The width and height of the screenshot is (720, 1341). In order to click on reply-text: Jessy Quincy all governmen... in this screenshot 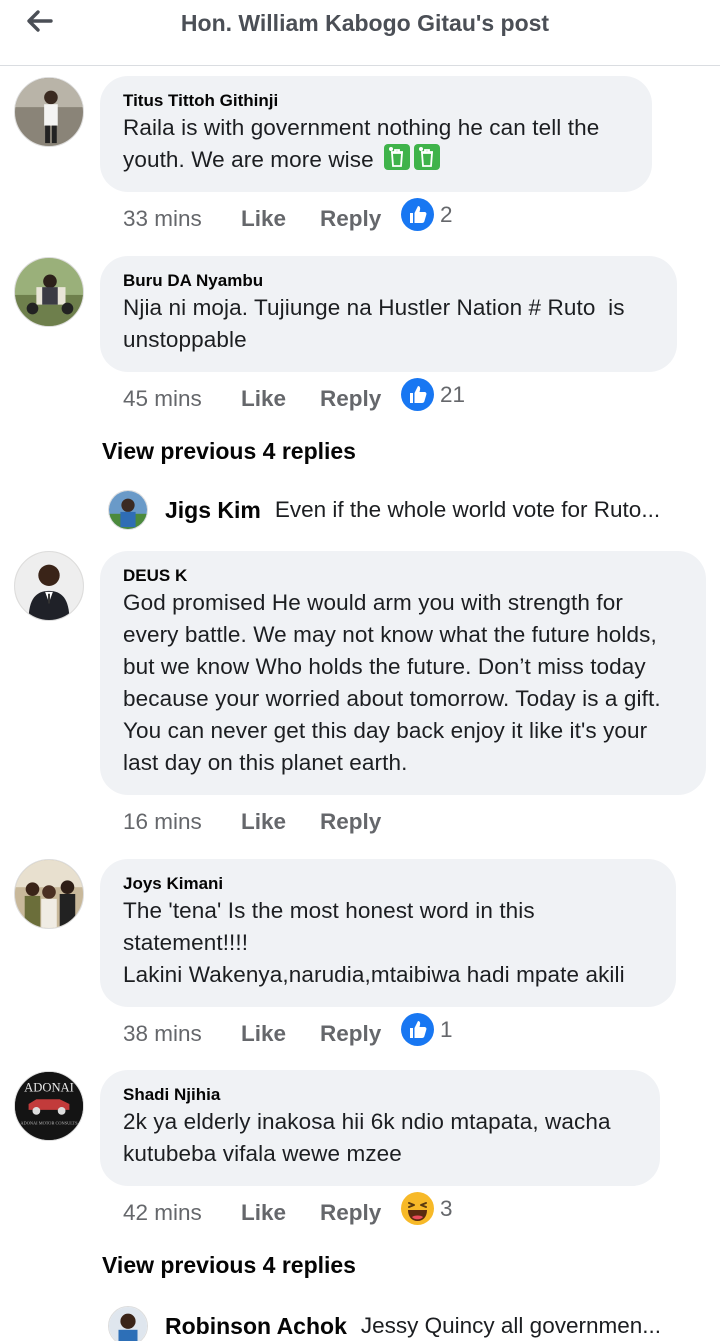, I will do `click(510, 1325)`.